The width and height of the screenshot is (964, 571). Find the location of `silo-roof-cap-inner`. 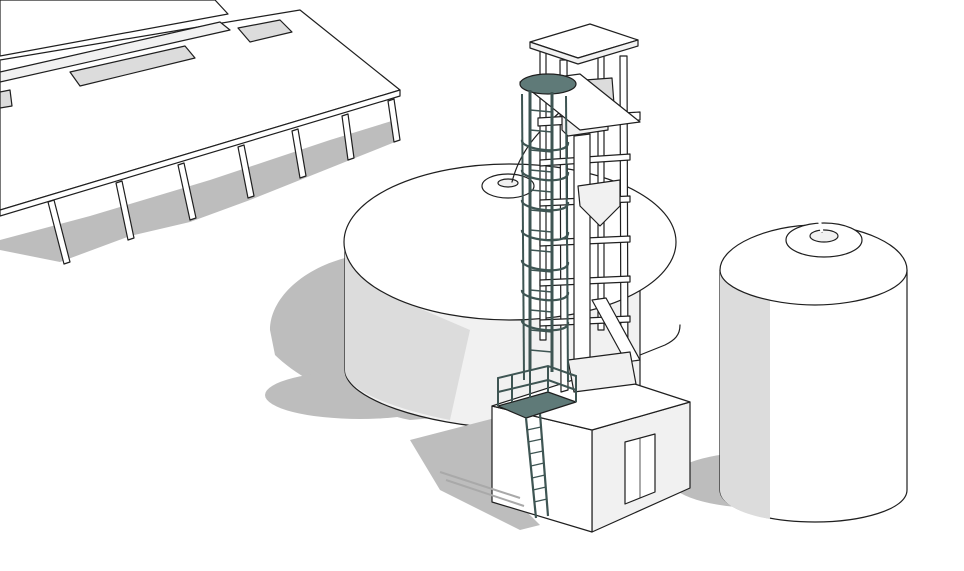

silo-roof-cap-inner is located at coordinates (824, 236).